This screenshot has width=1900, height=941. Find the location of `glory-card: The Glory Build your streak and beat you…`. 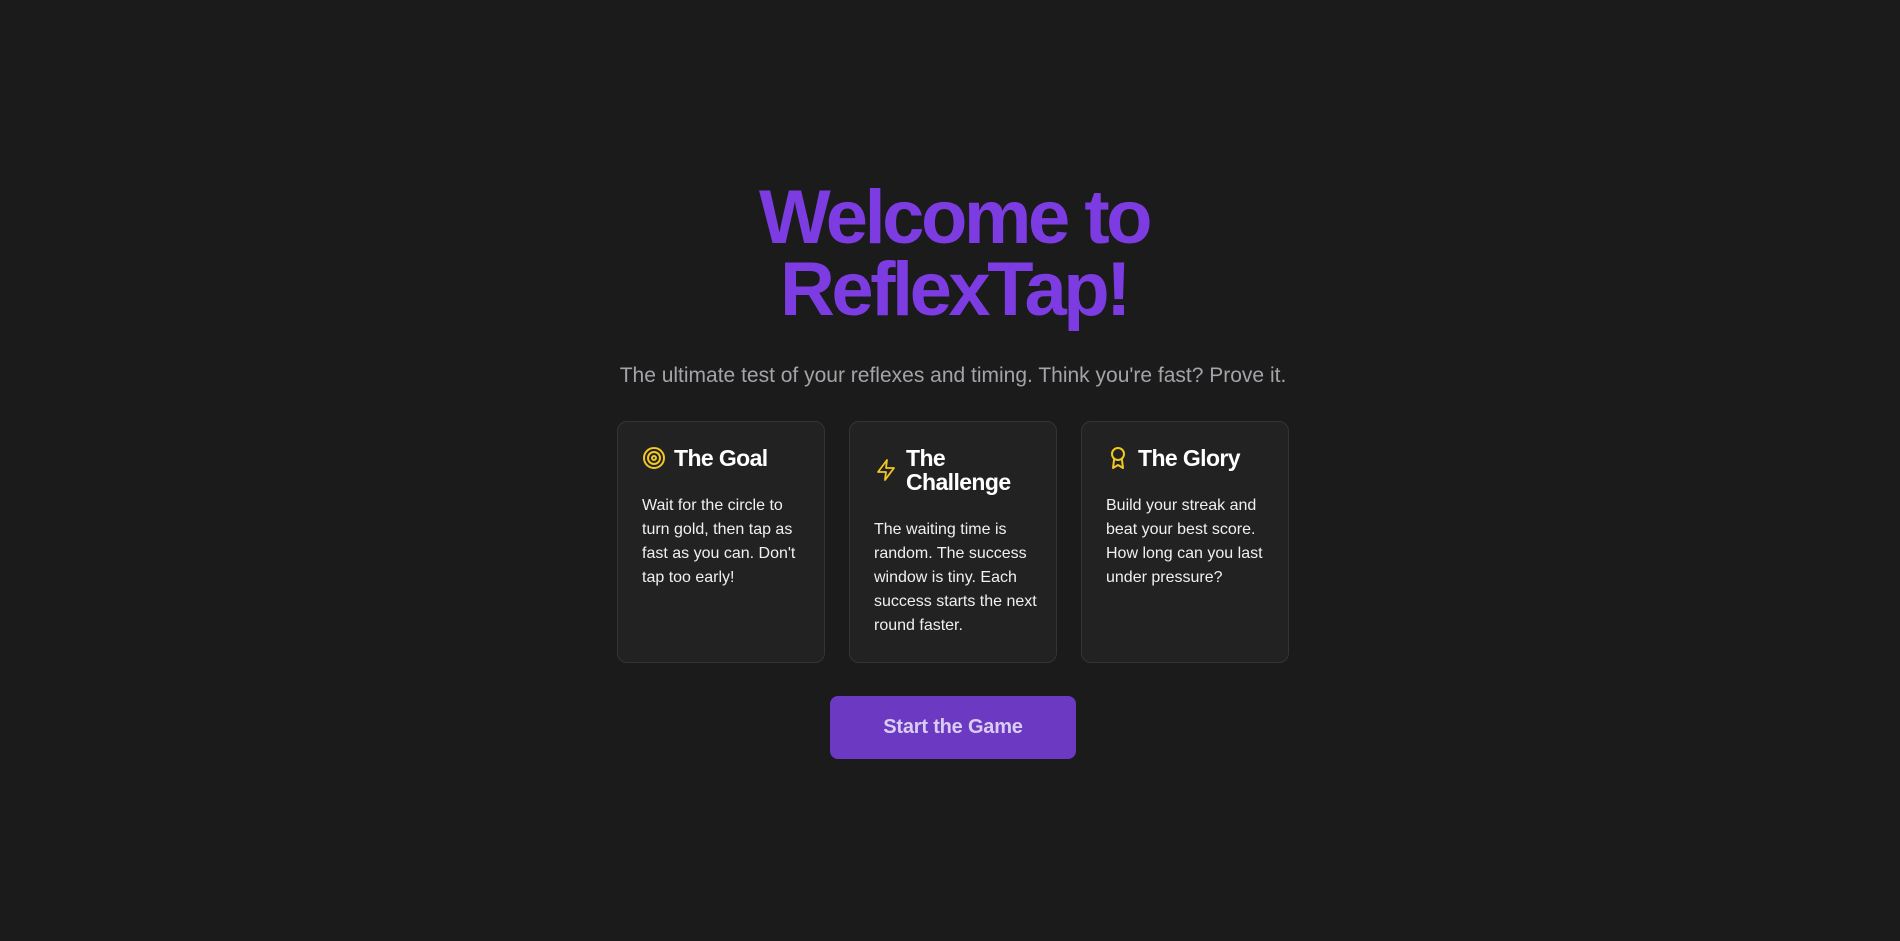

glory-card: The Glory Build your streak and beat you… is located at coordinates (1185, 542).